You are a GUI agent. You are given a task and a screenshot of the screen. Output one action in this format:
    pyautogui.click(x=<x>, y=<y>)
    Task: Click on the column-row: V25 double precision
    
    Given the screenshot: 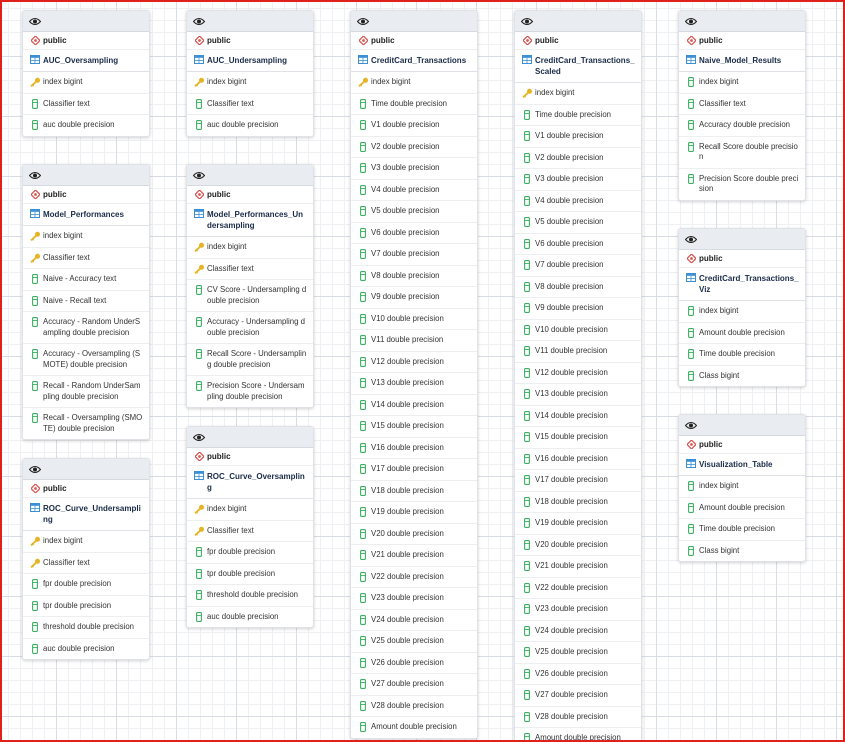 What is the action you would take?
    pyautogui.click(x=414, y=642)
    